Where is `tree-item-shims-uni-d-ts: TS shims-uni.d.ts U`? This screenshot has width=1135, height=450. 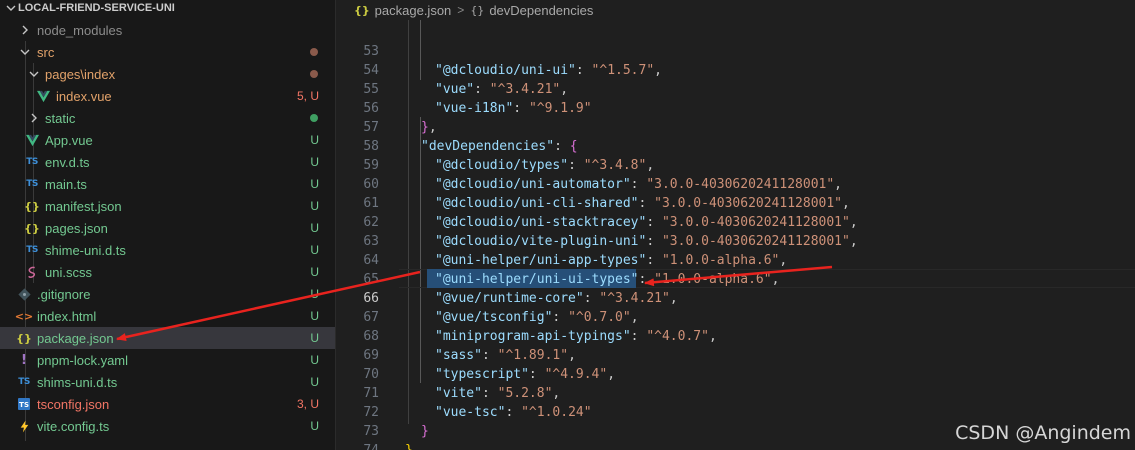 tree-item-shims-uni-d-ts: TS shims-uni.d.ts U is located at coordinates (167, 382).